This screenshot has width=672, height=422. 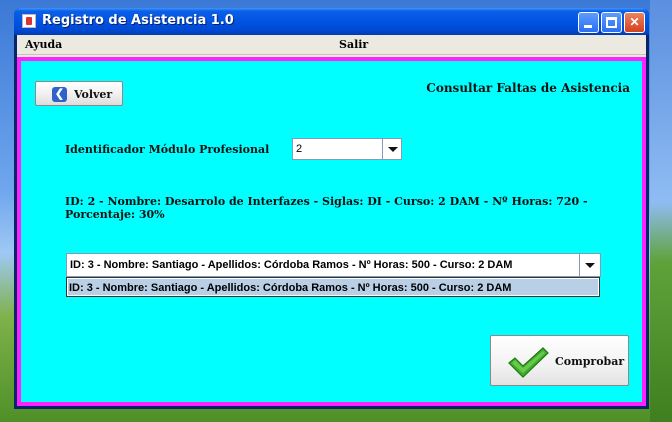 I want to click on checkmark-icon, so click(x=528, y=362).